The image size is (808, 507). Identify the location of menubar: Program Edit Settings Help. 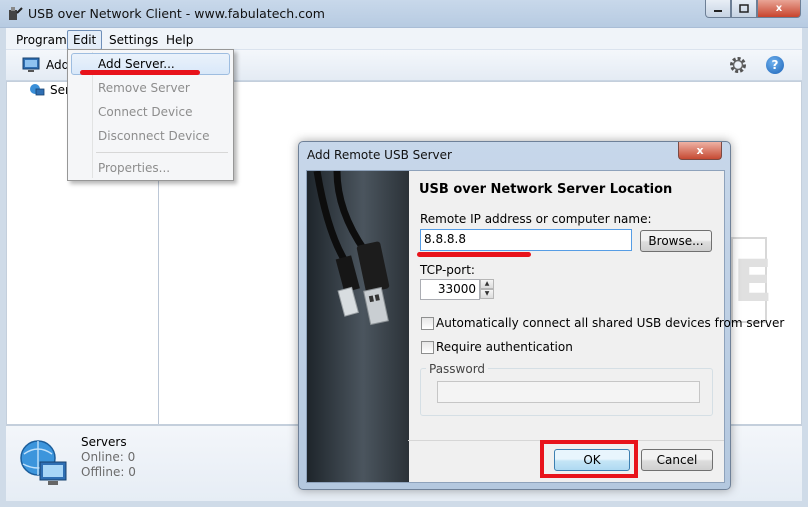
(404, 39).